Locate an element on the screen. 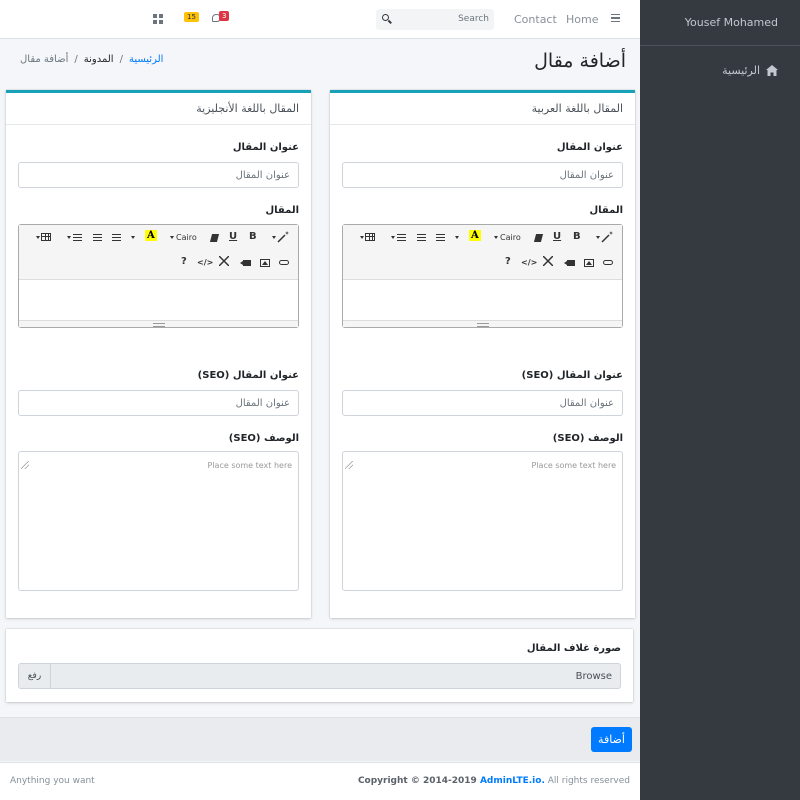  search-placeholder: Search is located at coordinates (473, 19).